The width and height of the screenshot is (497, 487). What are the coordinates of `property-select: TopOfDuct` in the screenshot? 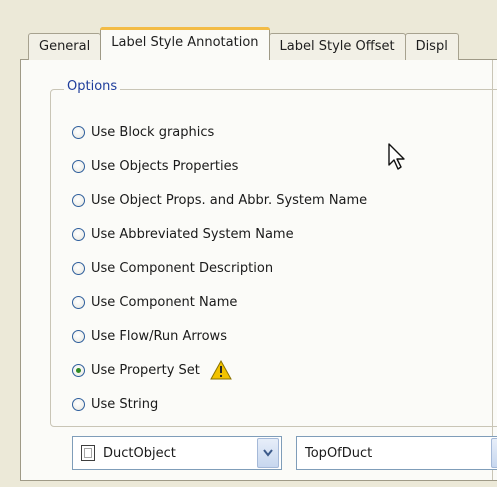 It's located at (396, 453).